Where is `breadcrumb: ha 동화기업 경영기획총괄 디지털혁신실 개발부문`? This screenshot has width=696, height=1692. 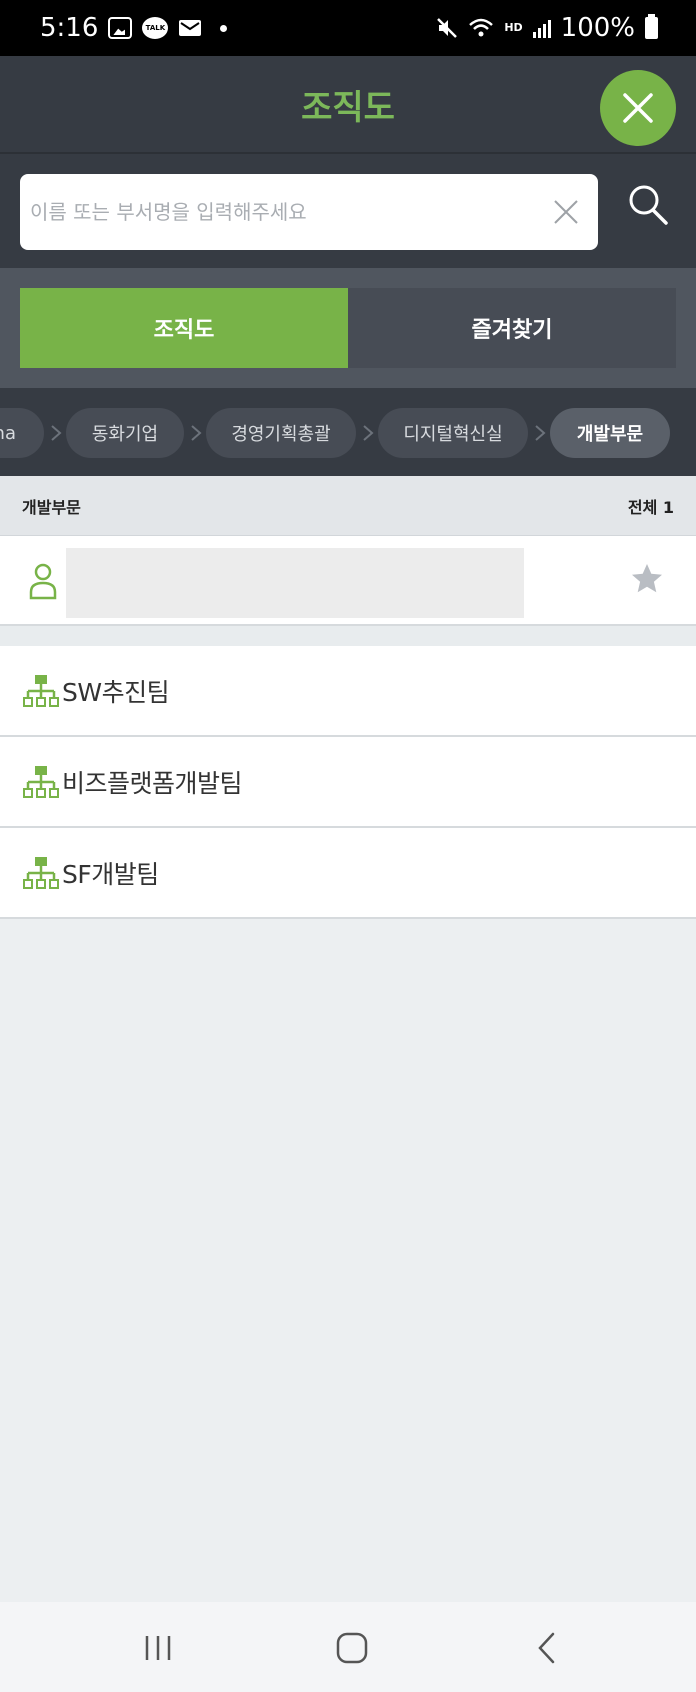 breadcrumb: ha 동화기업 경영기획총괄 디지털혁신실 개발부문 is located at coordinates (348, 432).